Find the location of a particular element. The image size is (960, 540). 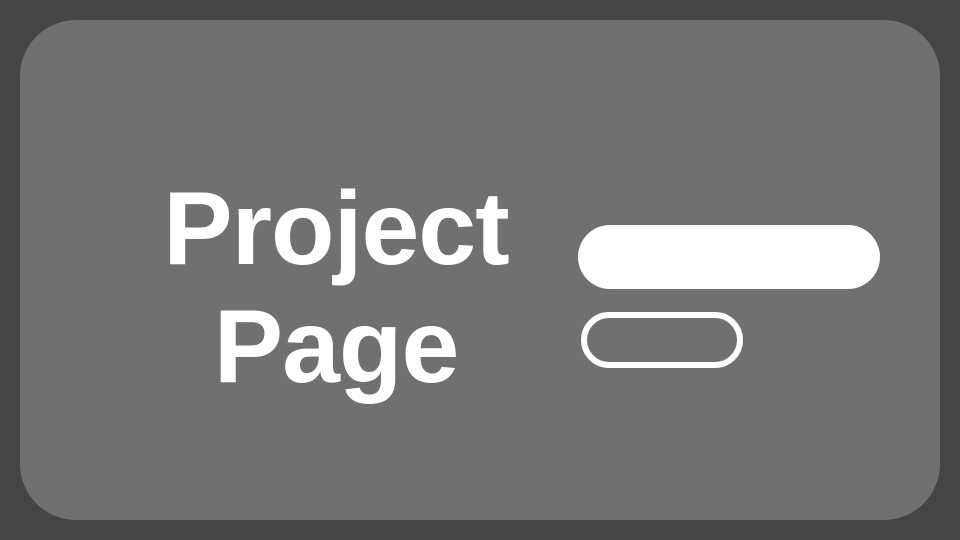

card-title-line-2: Page is located at coordinates (336, 347).